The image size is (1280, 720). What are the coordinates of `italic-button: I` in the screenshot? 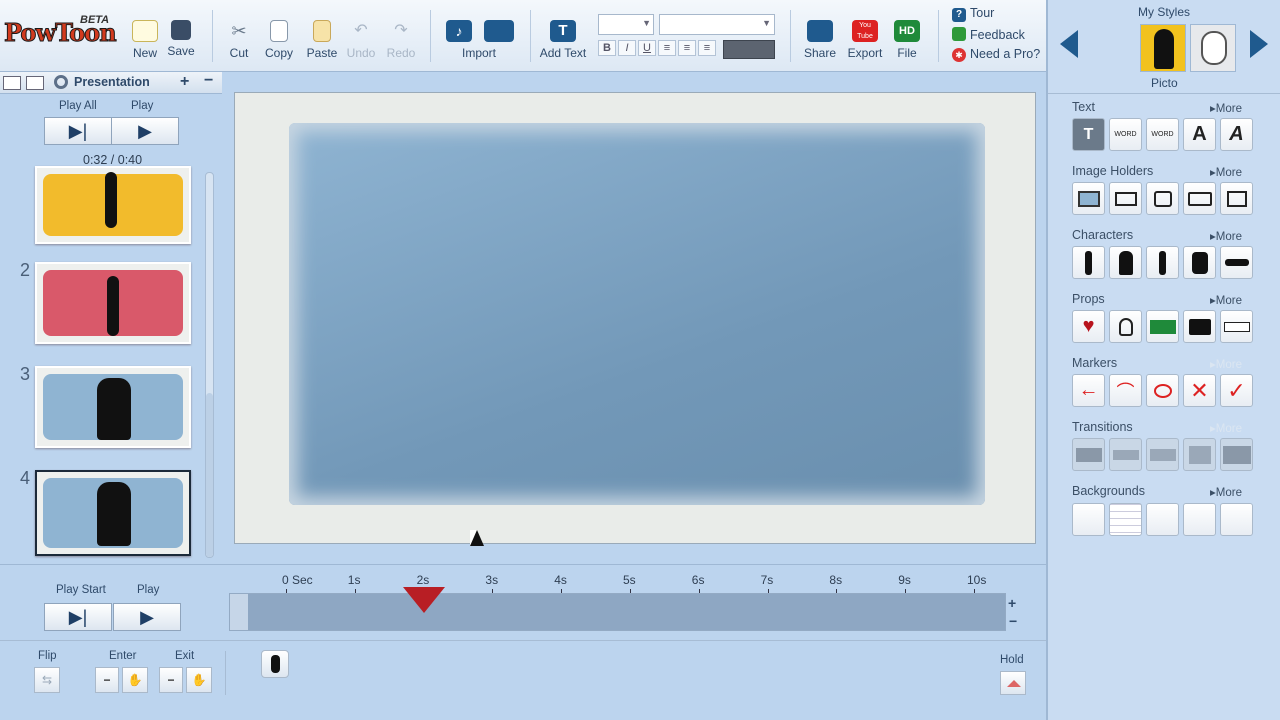 It's located at (627, 48).